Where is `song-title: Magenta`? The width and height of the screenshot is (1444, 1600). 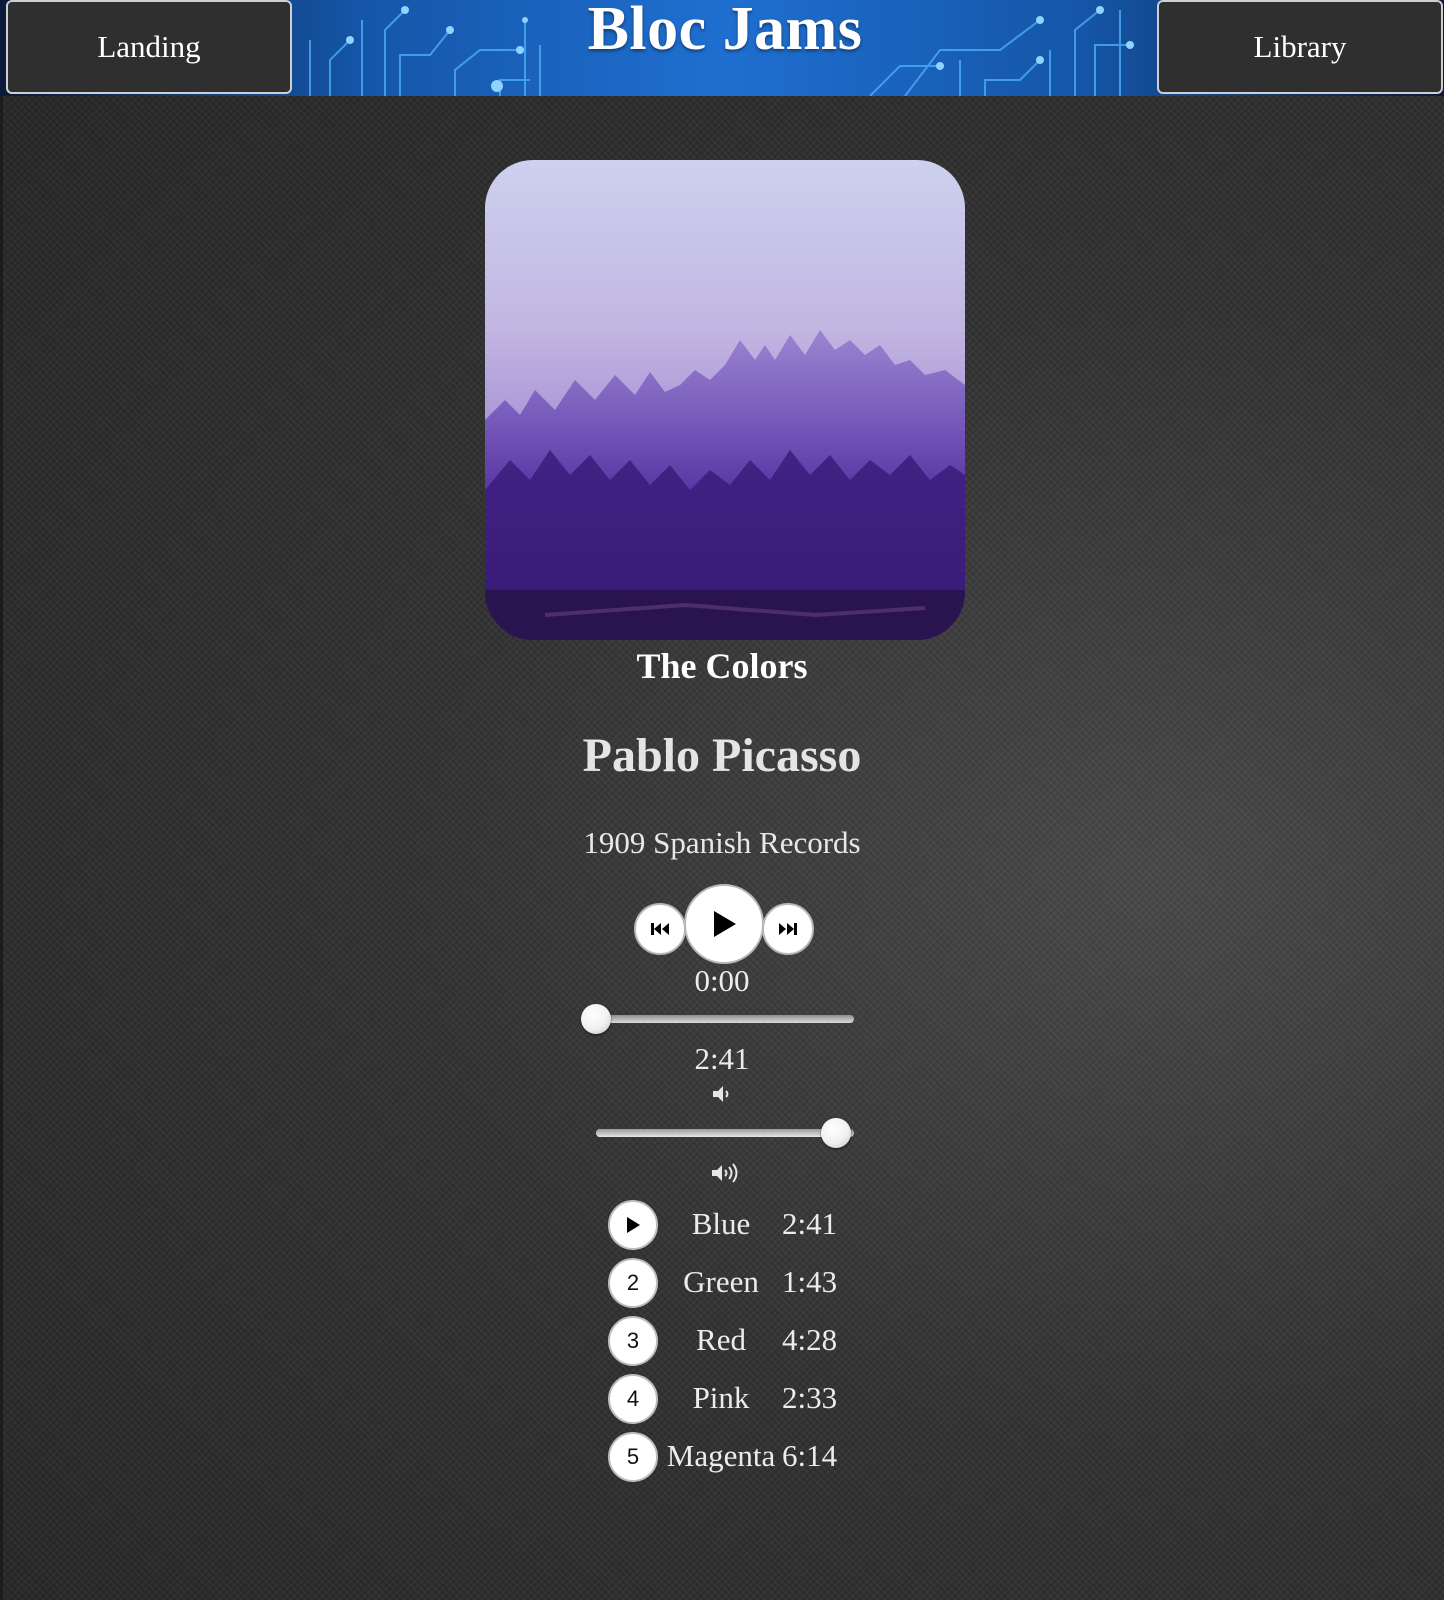
song-title: Magenta is located at coordinates (721, 1455).